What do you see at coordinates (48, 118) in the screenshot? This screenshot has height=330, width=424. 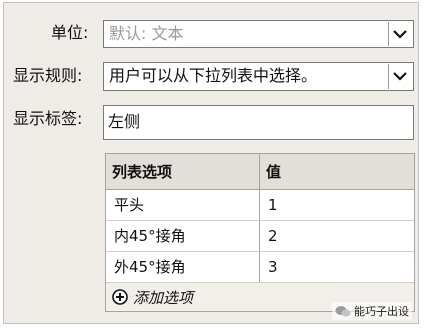 I see `display-label-label: 显示标签:` at bounding box center [48, 118].